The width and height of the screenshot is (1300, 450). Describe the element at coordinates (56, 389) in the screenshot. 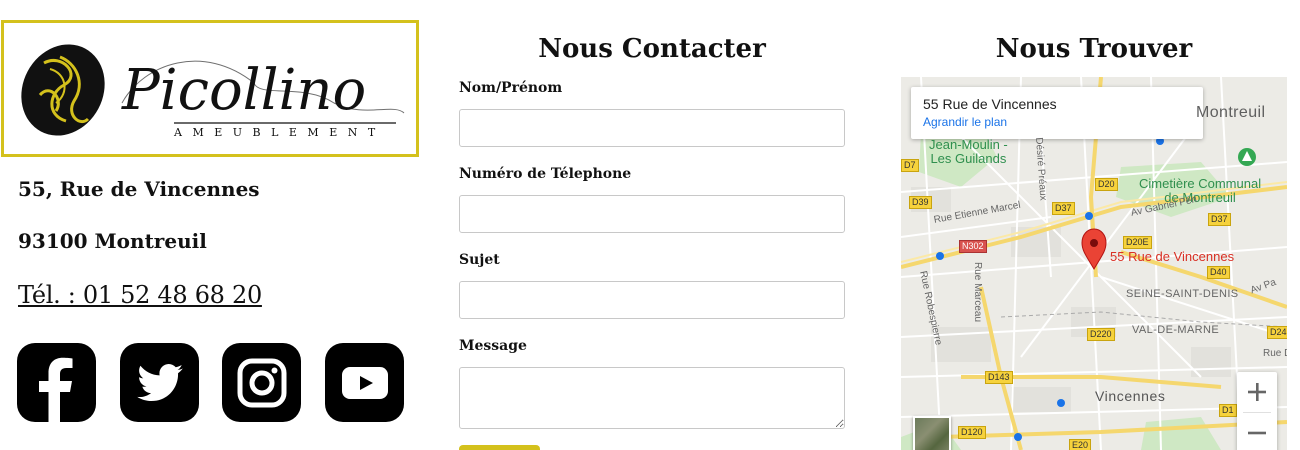

I see `facebook-icon` at that location.